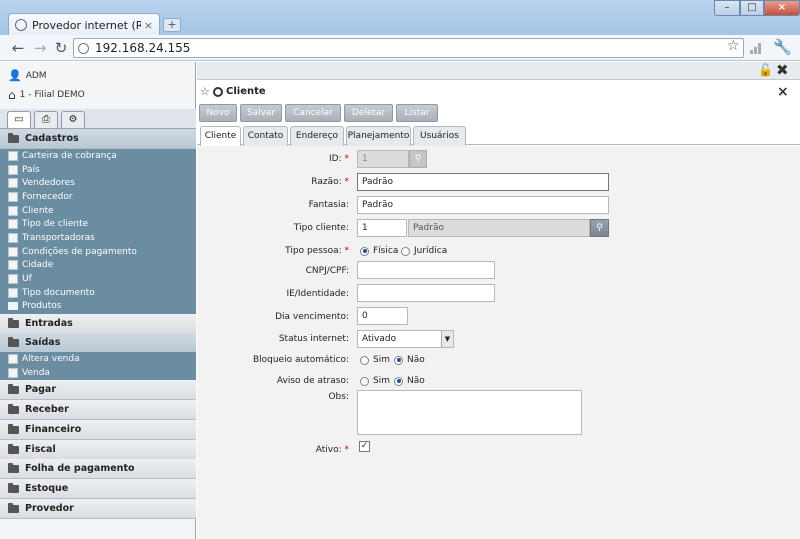  I want to click on user-name: ADM, so click(36, 75).